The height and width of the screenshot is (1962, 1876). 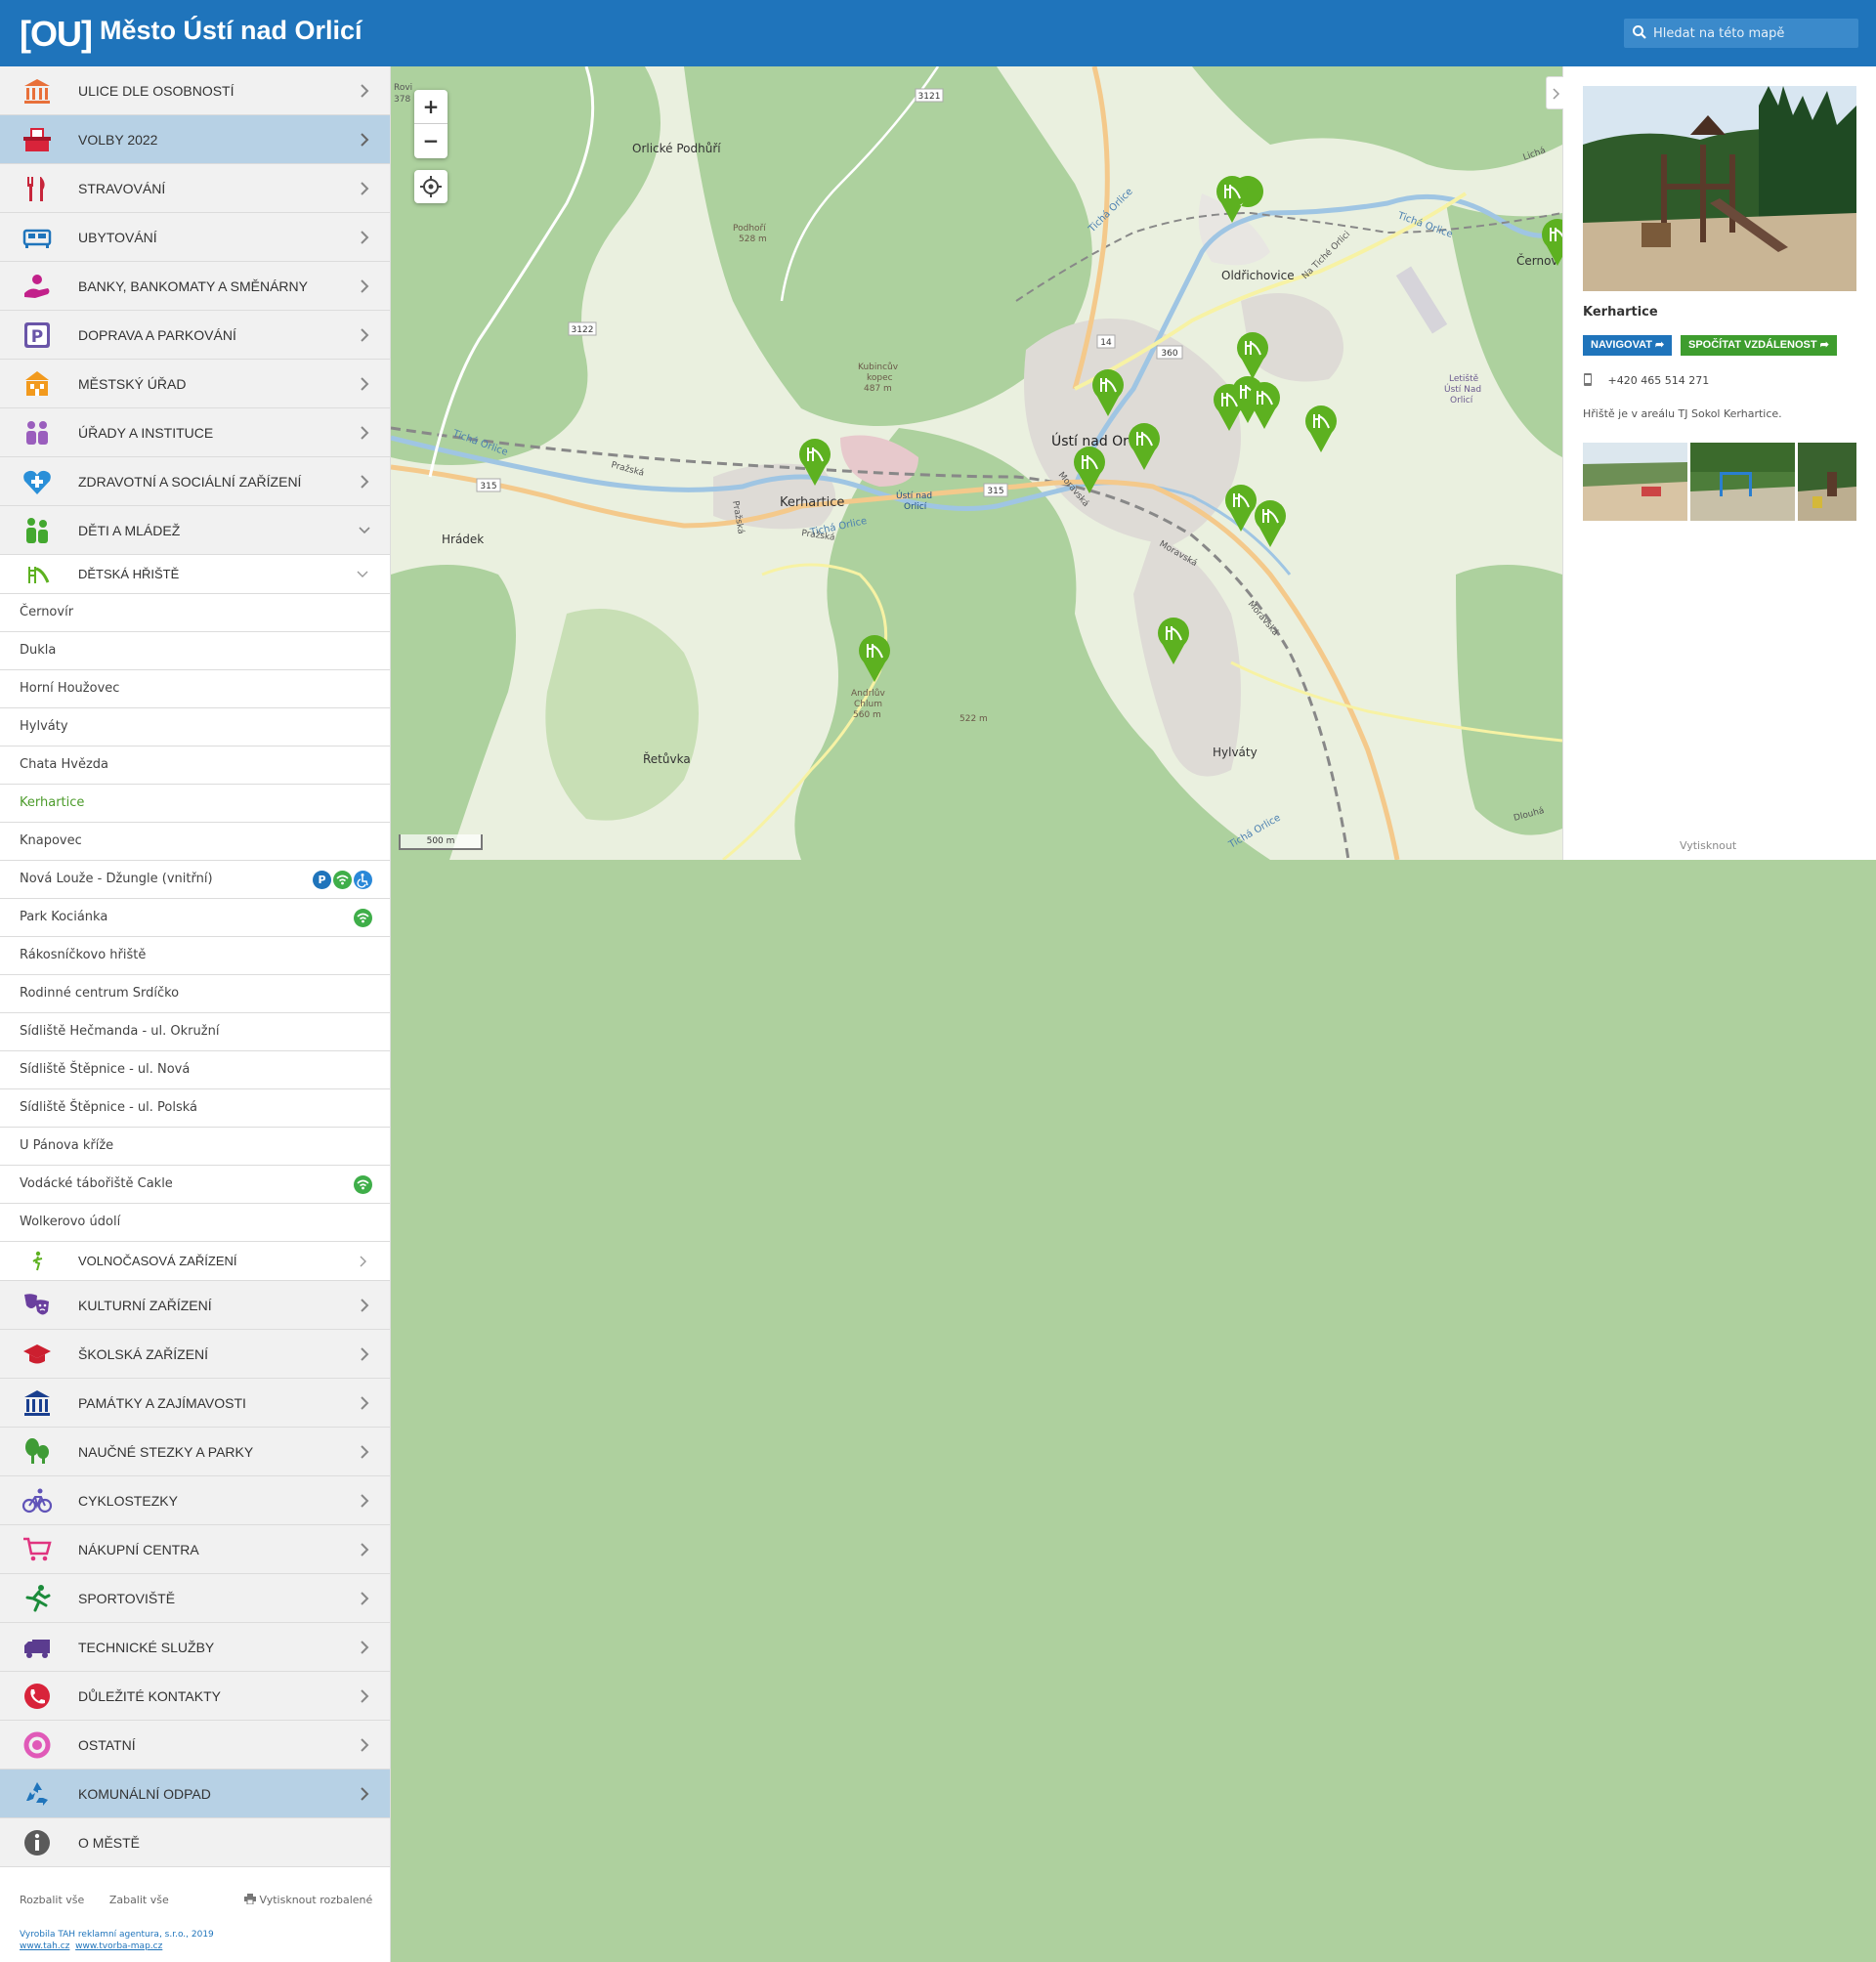 I want to click on subcategory-label: VOLNOČASOVÁ ZAŘÍZENÍ, so click(x=157, y=1261).